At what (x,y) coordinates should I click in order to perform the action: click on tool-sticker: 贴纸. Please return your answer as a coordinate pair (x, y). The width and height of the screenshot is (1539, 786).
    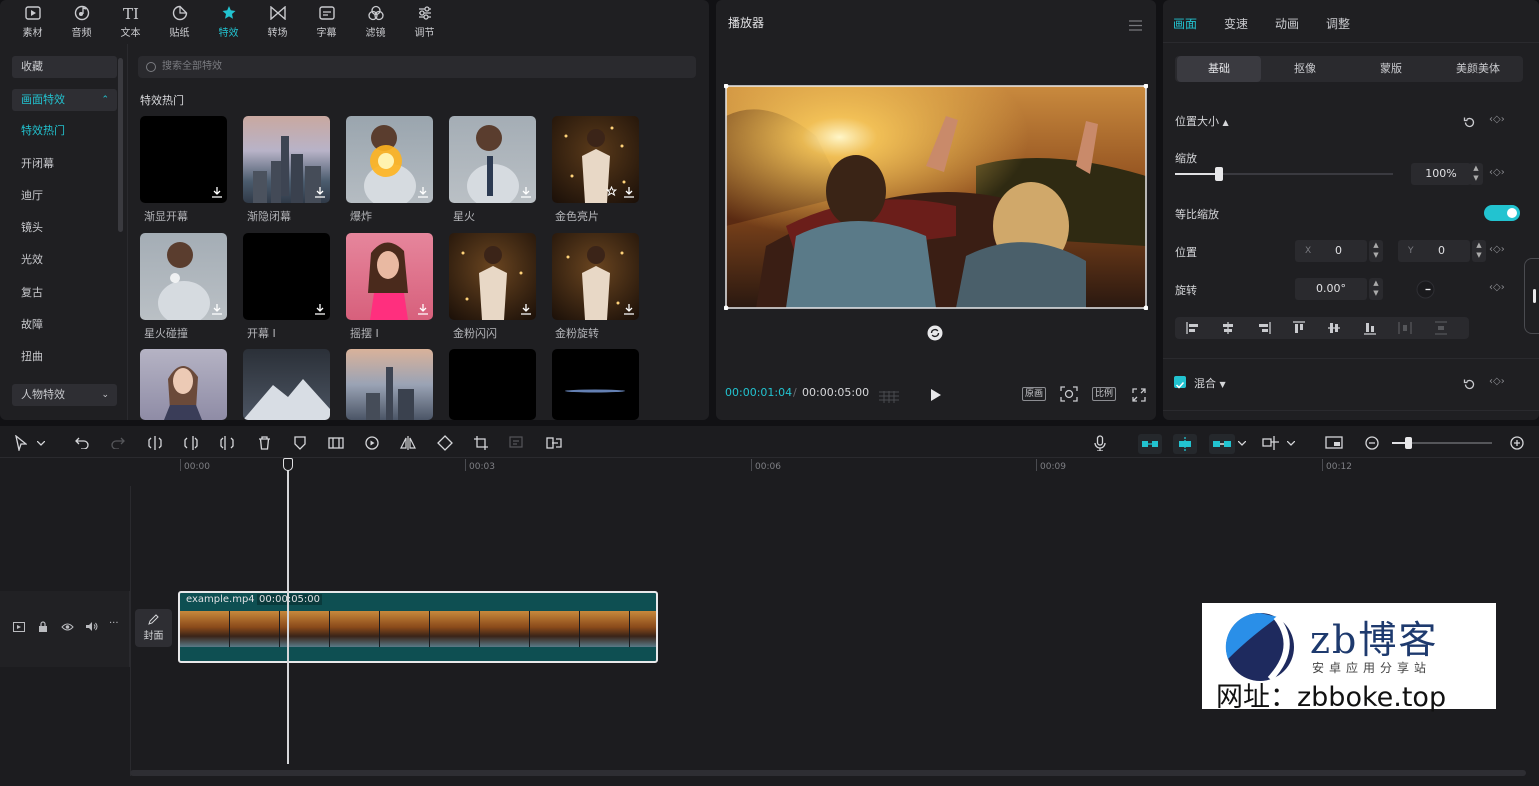
    Looking at the image, I should click on (179, 22).